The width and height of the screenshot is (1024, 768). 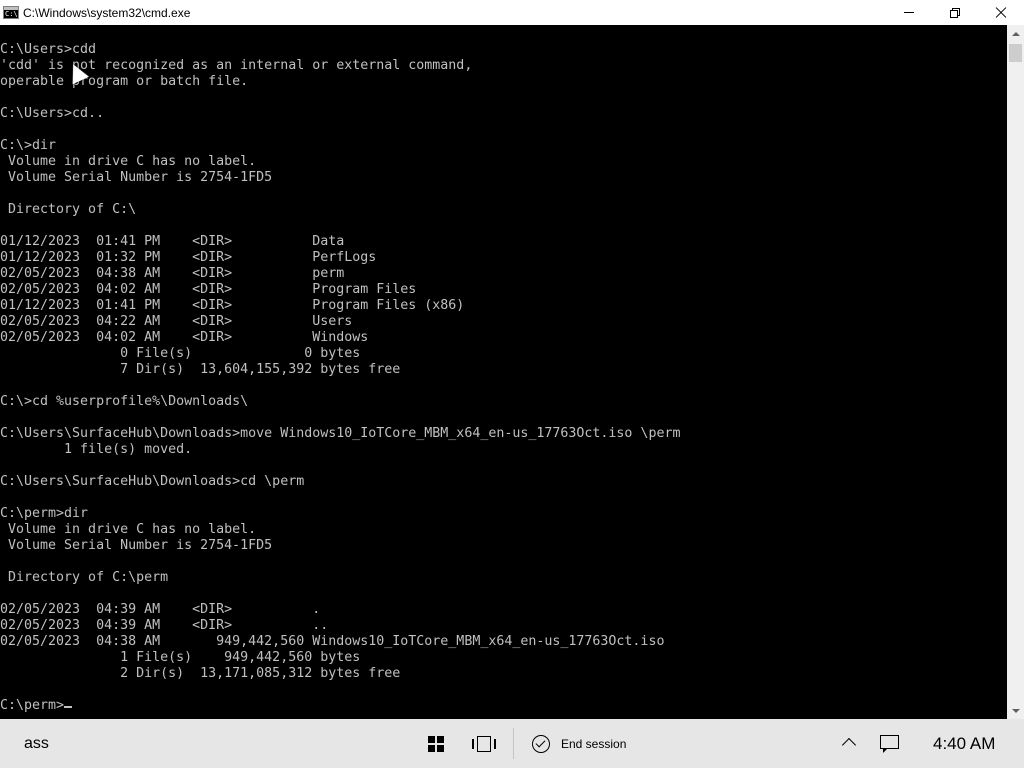 I want to click on arrow-up-icon, so click(x=1015, y=33).